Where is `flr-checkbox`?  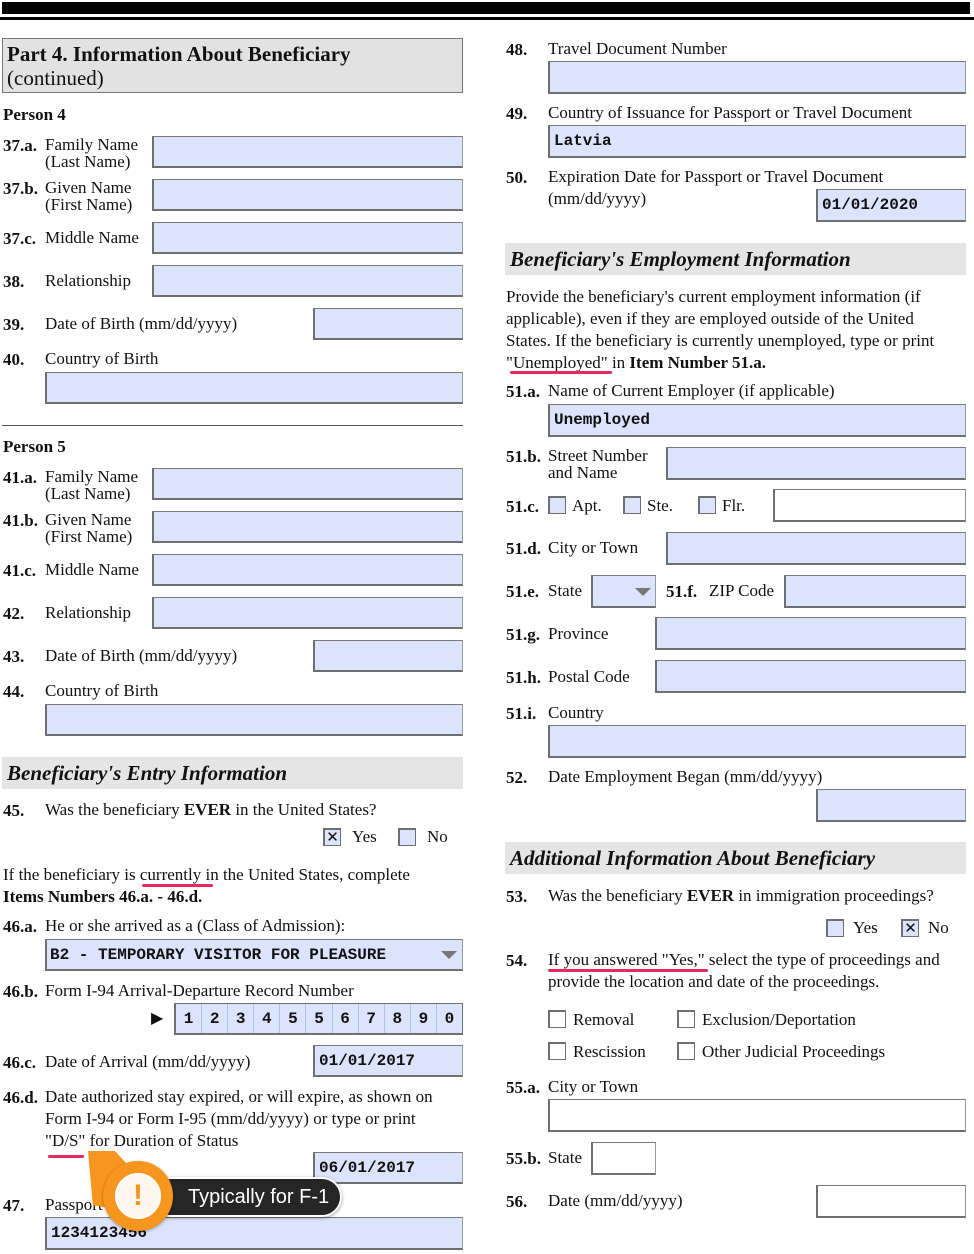 flr-checkbox is located at coordinates (707, 505).